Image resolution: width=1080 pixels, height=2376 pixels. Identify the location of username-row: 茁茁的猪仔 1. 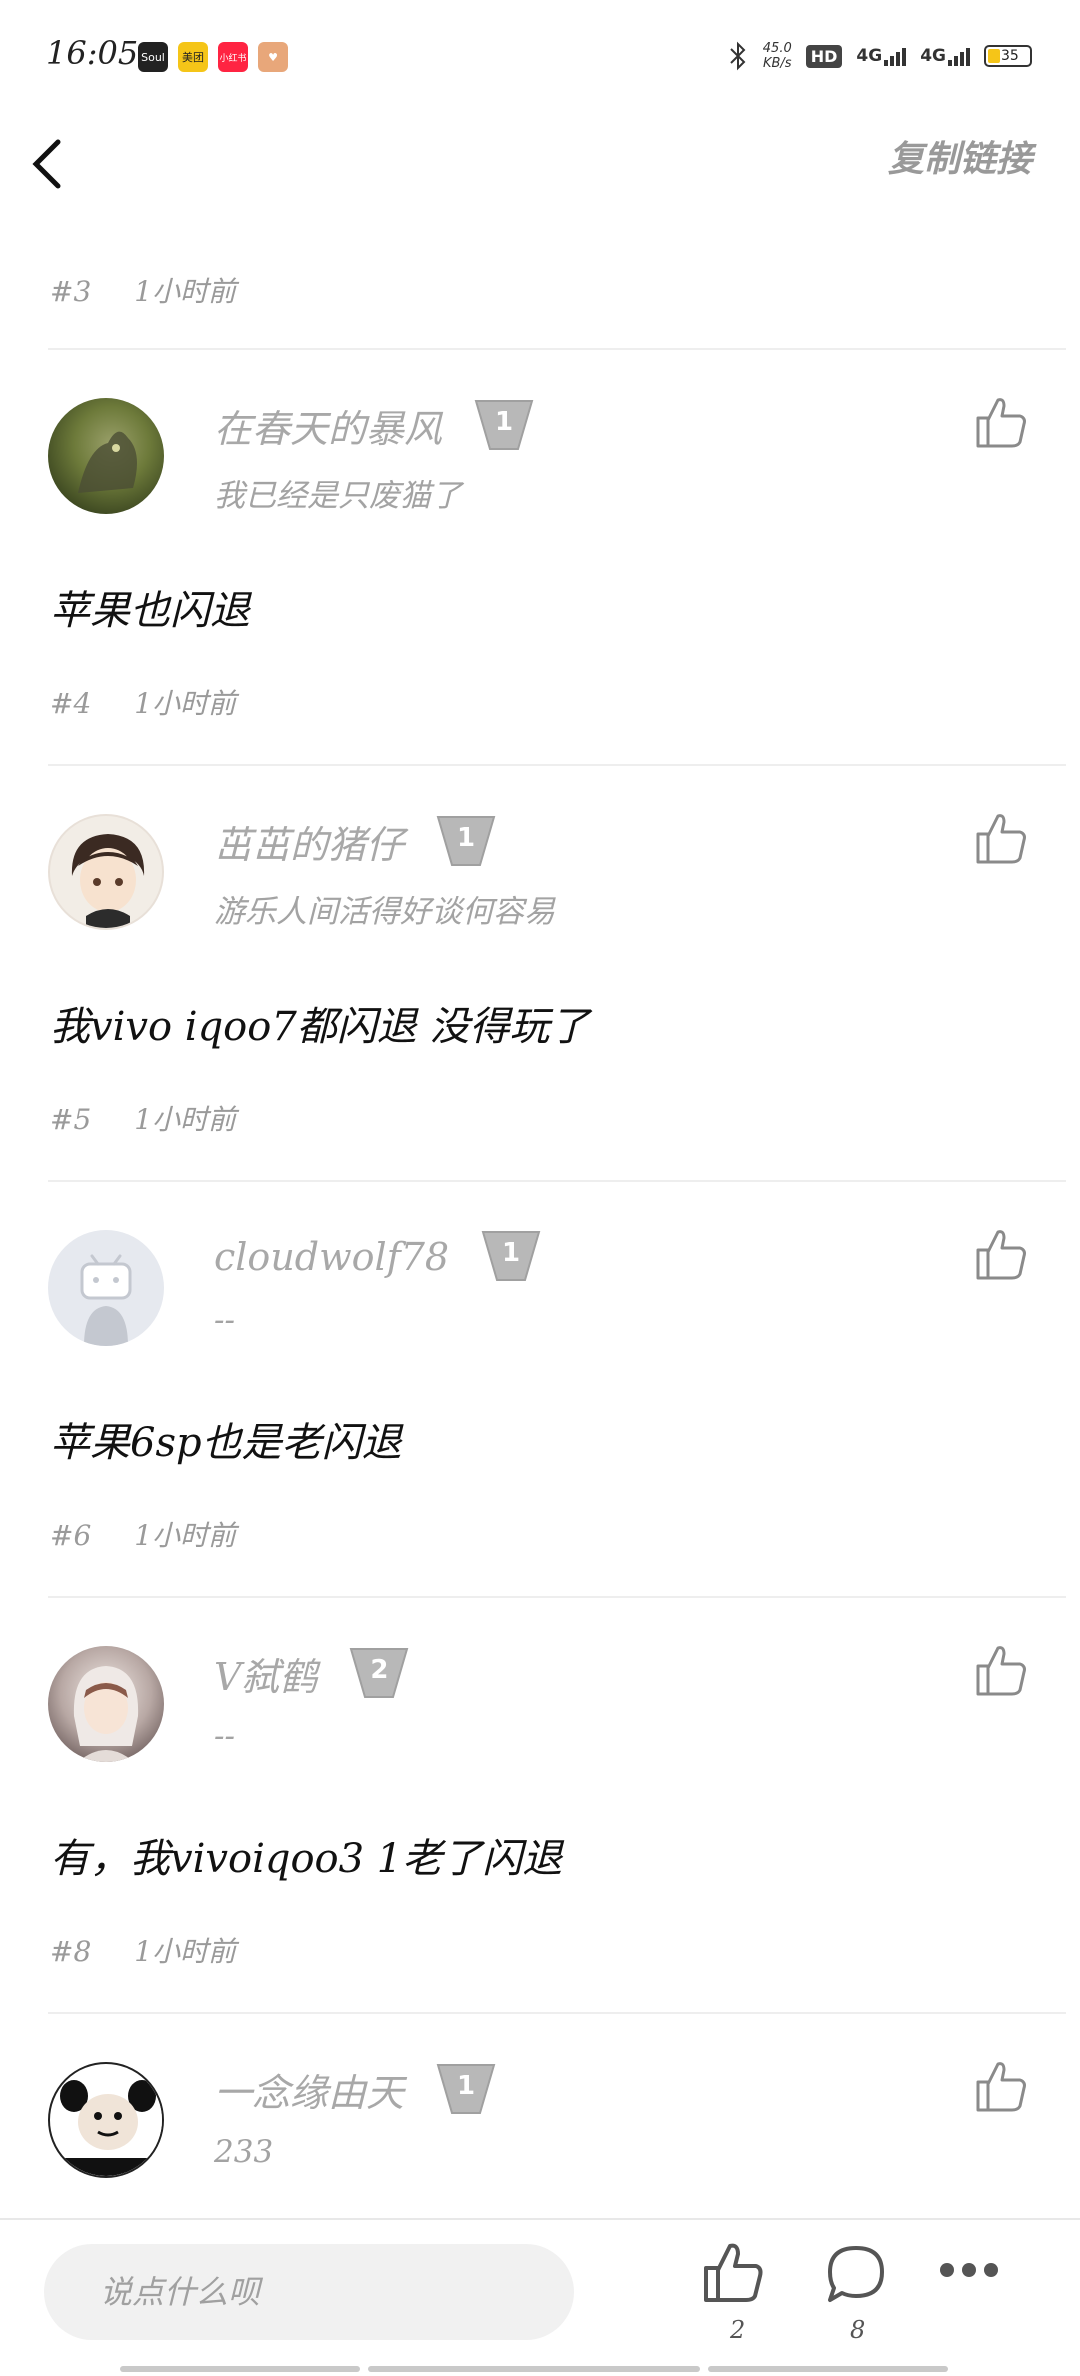
(355, 841).